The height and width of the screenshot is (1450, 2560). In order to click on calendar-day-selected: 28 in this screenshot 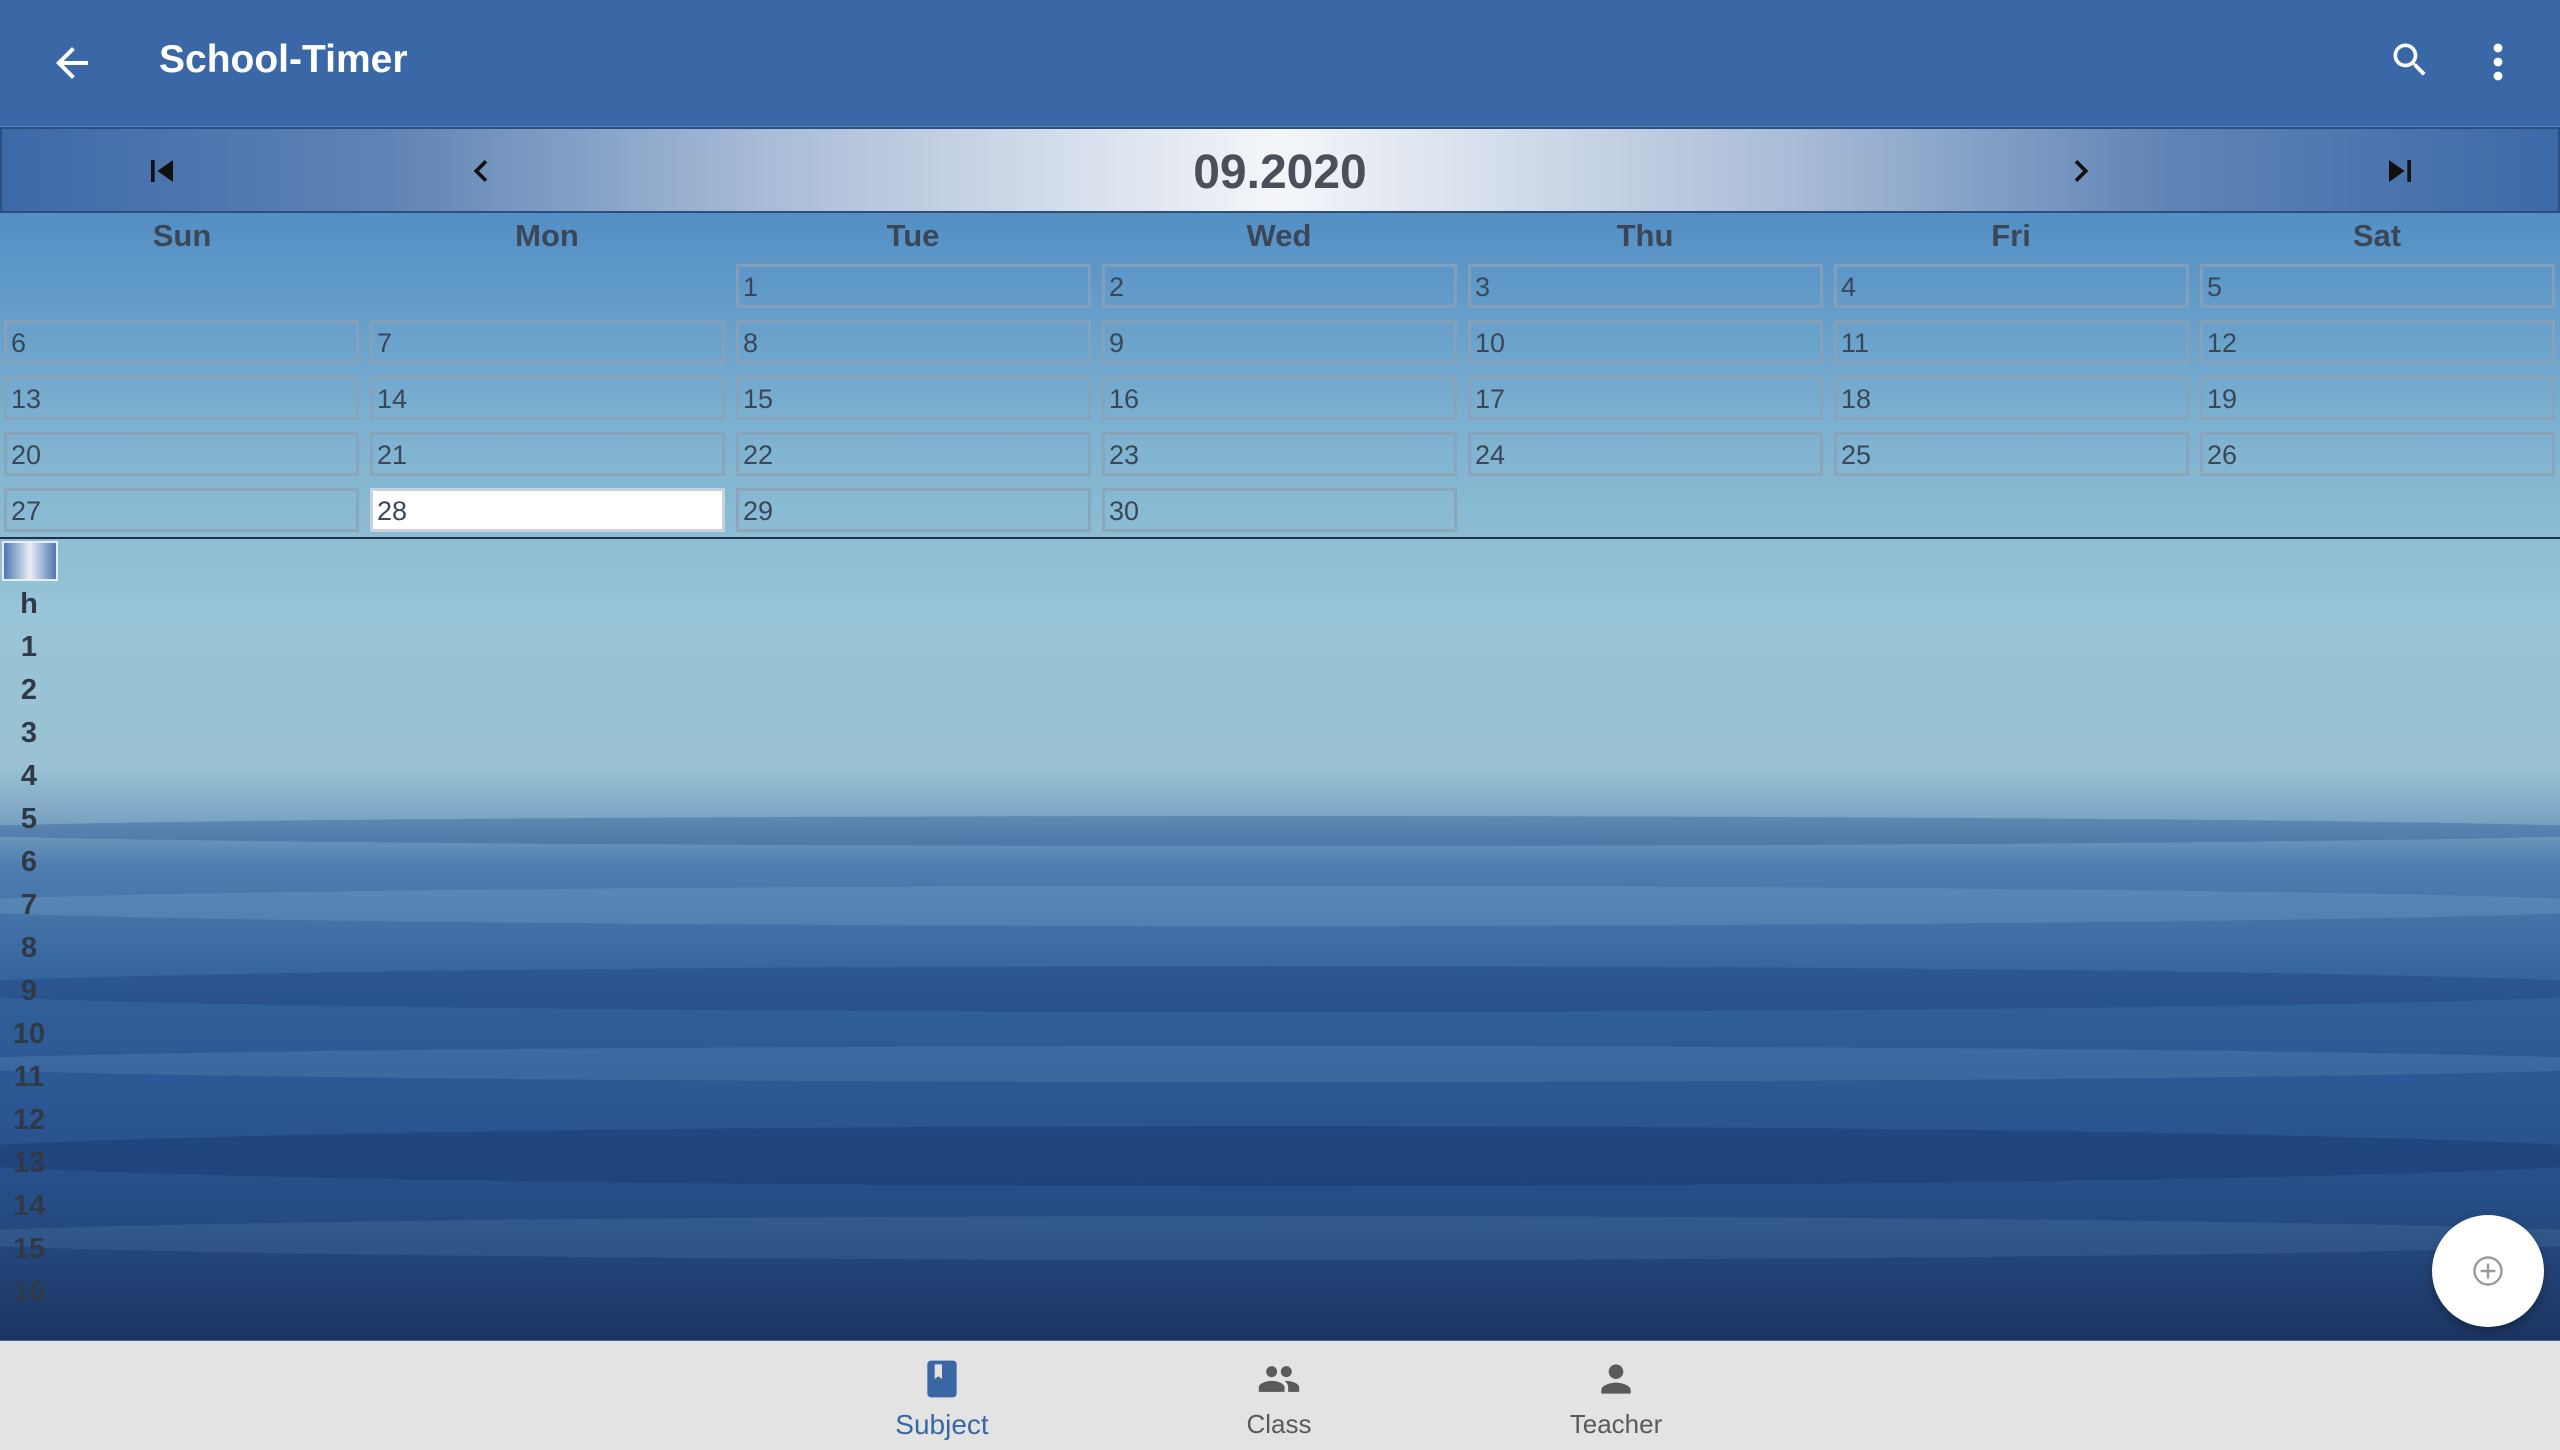, I will do `click(547, 510)`.